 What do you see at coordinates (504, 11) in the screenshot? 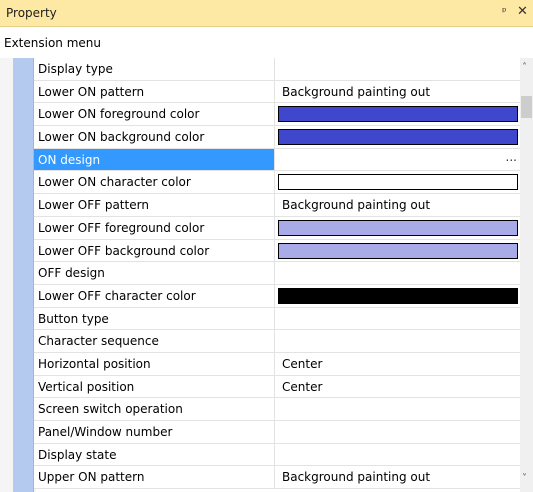
I see `pin-icon: ᵖ` at bounding box center [504, 11].